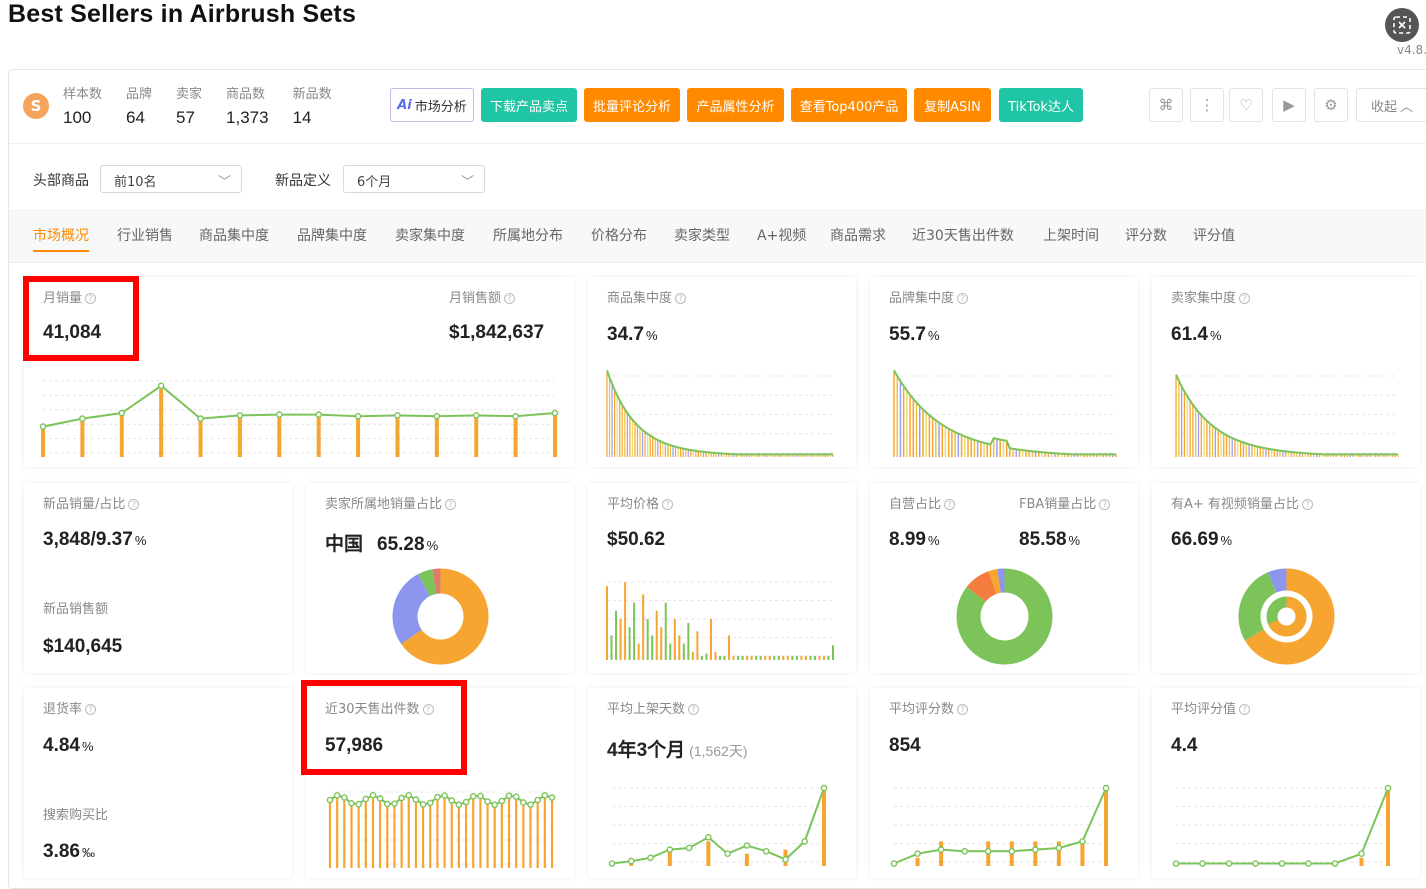 The image size is (1426, 889). Describe the element at coordinates (735, 105) in the screenshot. I see `product-attribute-analysis-button: 产品属性分析` at that location.